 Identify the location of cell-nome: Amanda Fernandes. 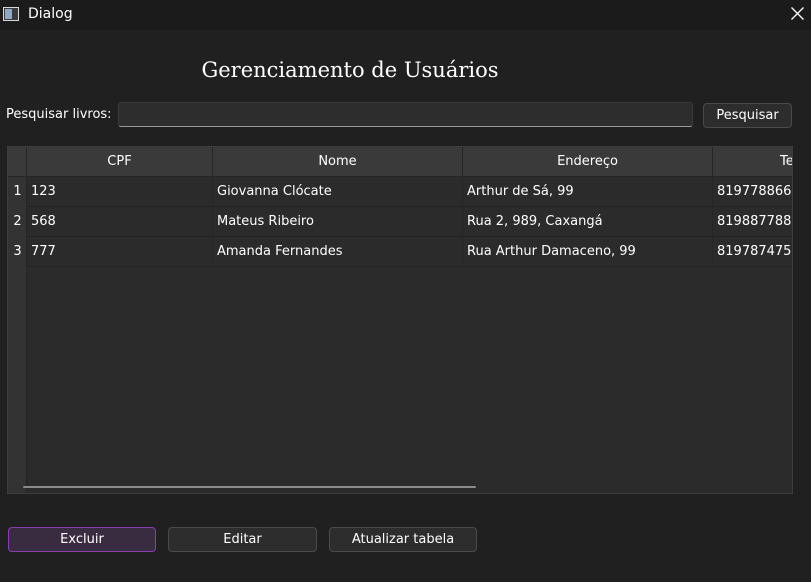
(338, 251).